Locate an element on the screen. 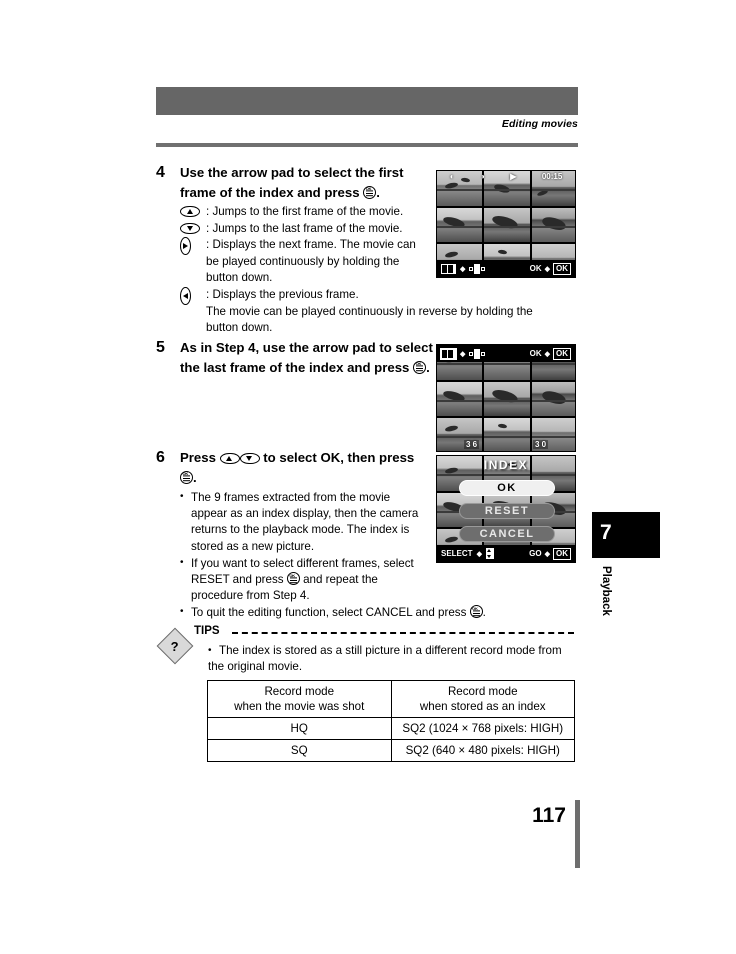 The height and width of the screenshot is (954, 736). arrow-pad-left-icon is located at coordinates (193, 296).